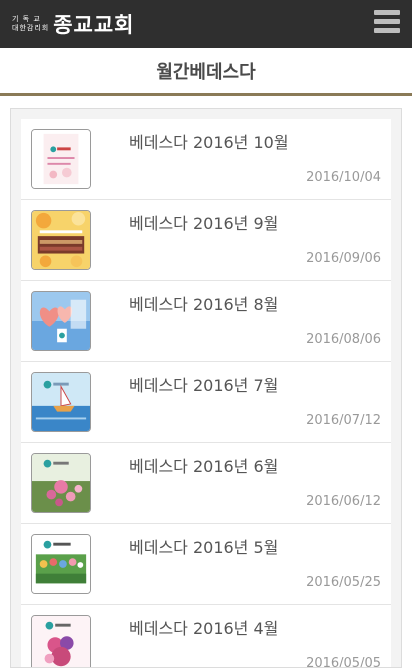  Describe the element at coordinates (206, 483) in the screenshot. I see `issue-list-item: 베데스다 2016년 6월 2016/06/12` at that location.